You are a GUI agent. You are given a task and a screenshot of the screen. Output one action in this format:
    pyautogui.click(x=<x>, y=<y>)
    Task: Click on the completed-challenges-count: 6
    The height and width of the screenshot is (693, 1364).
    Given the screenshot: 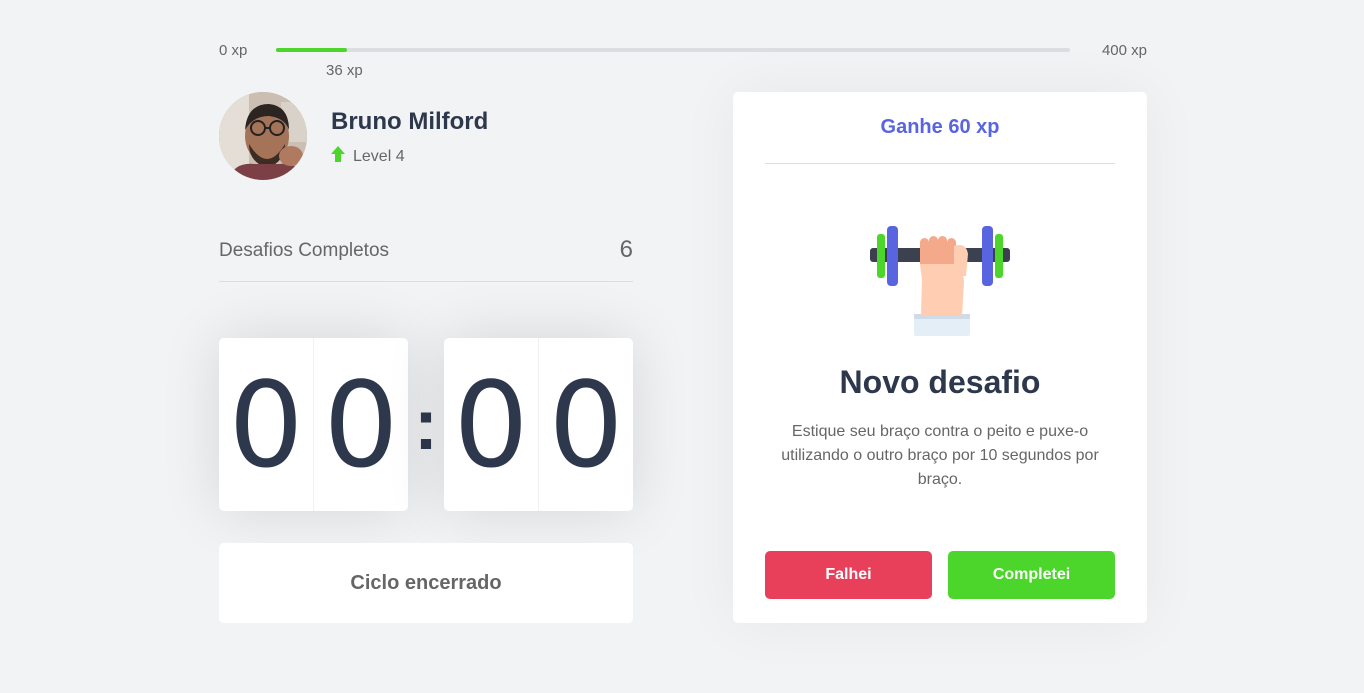 What is the action you would take?
    pyautogui.click(x=626, y=249)
    